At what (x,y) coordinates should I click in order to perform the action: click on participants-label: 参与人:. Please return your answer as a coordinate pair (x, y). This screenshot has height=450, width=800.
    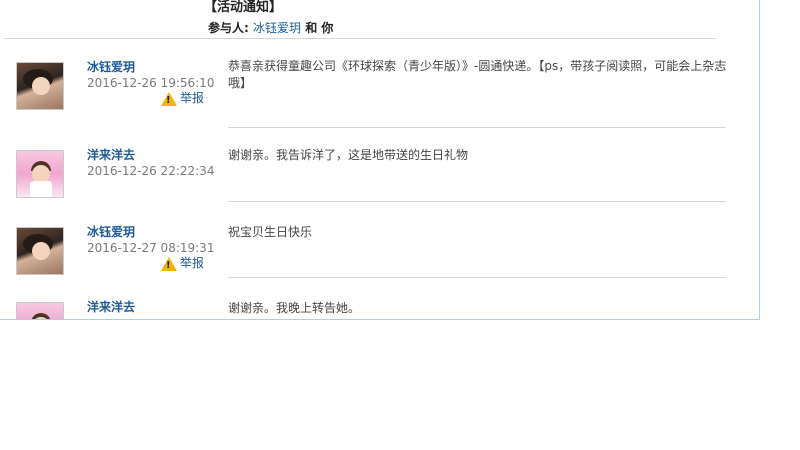
    Looking at the image, I should click on (228, 28).